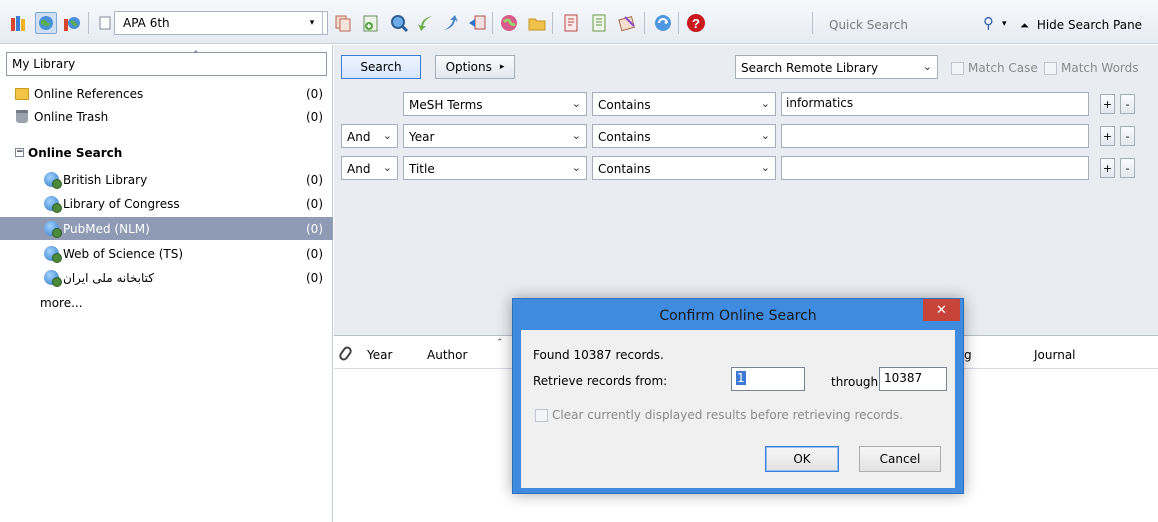  What do you see at coordinates (1107, 136) in the screenshot?
I see `add-row-button-2: +` at bounding box center [1107, 136].